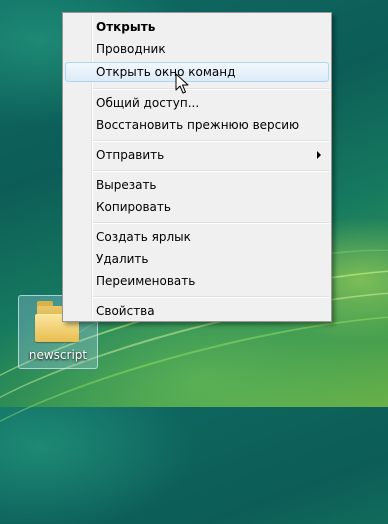 The image size is (388, 524). What do you see at coordinates (58, 355) in the screenshot?
I see `desktop-icon-label: newscript` at bounding box center [58, 355].